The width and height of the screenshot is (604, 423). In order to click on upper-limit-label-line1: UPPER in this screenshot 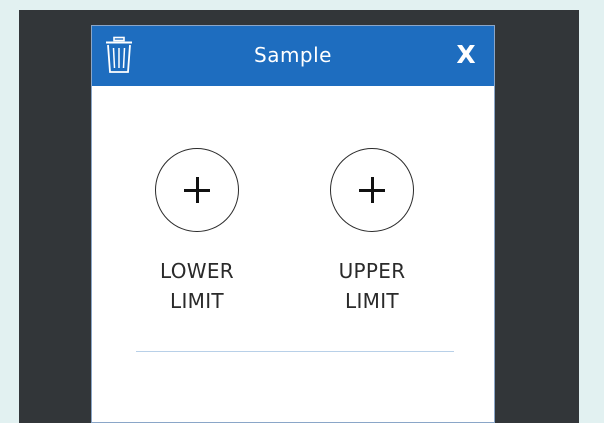, I will do `click(372, 271)`.